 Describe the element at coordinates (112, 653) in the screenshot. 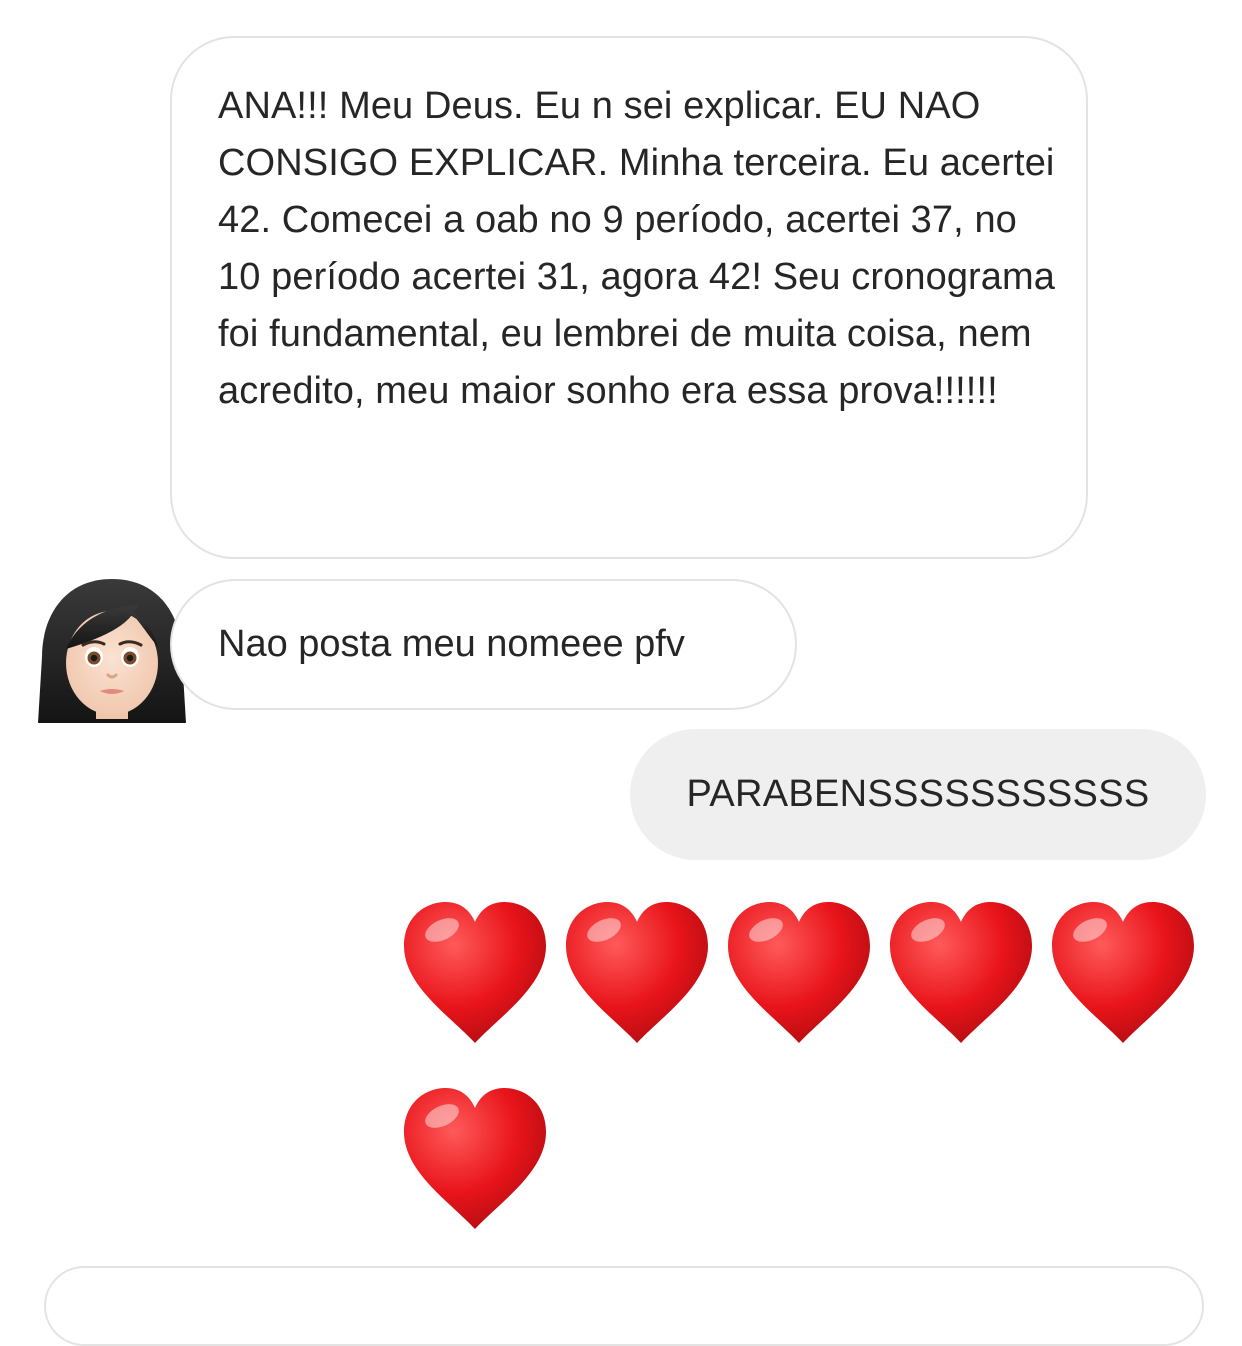

I see `woman-emoji-avatar-icon` at that location.